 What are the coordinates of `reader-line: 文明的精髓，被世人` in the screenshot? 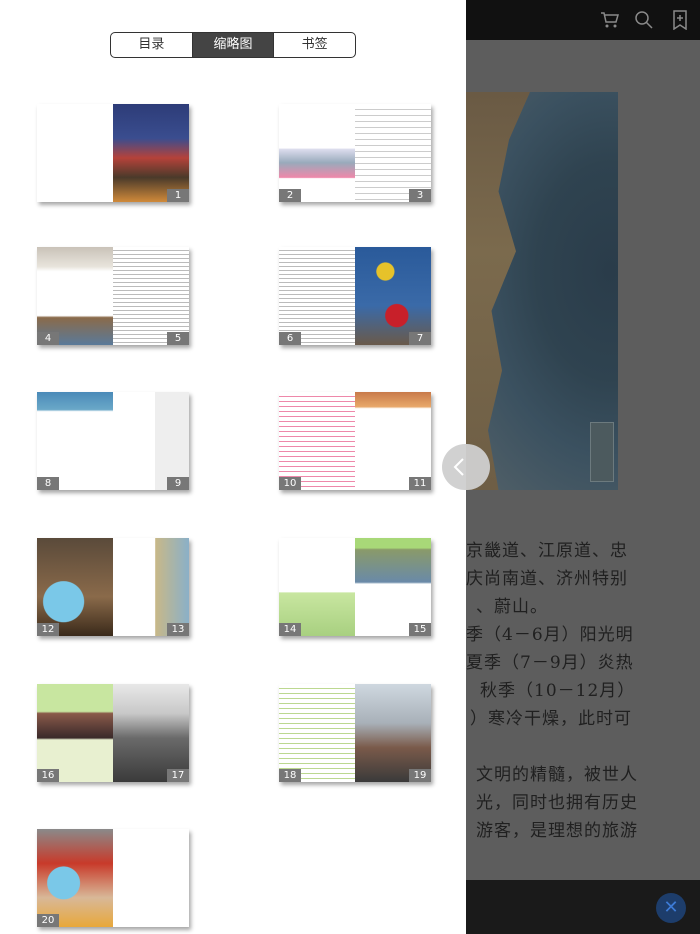 It's located at (557, 775).